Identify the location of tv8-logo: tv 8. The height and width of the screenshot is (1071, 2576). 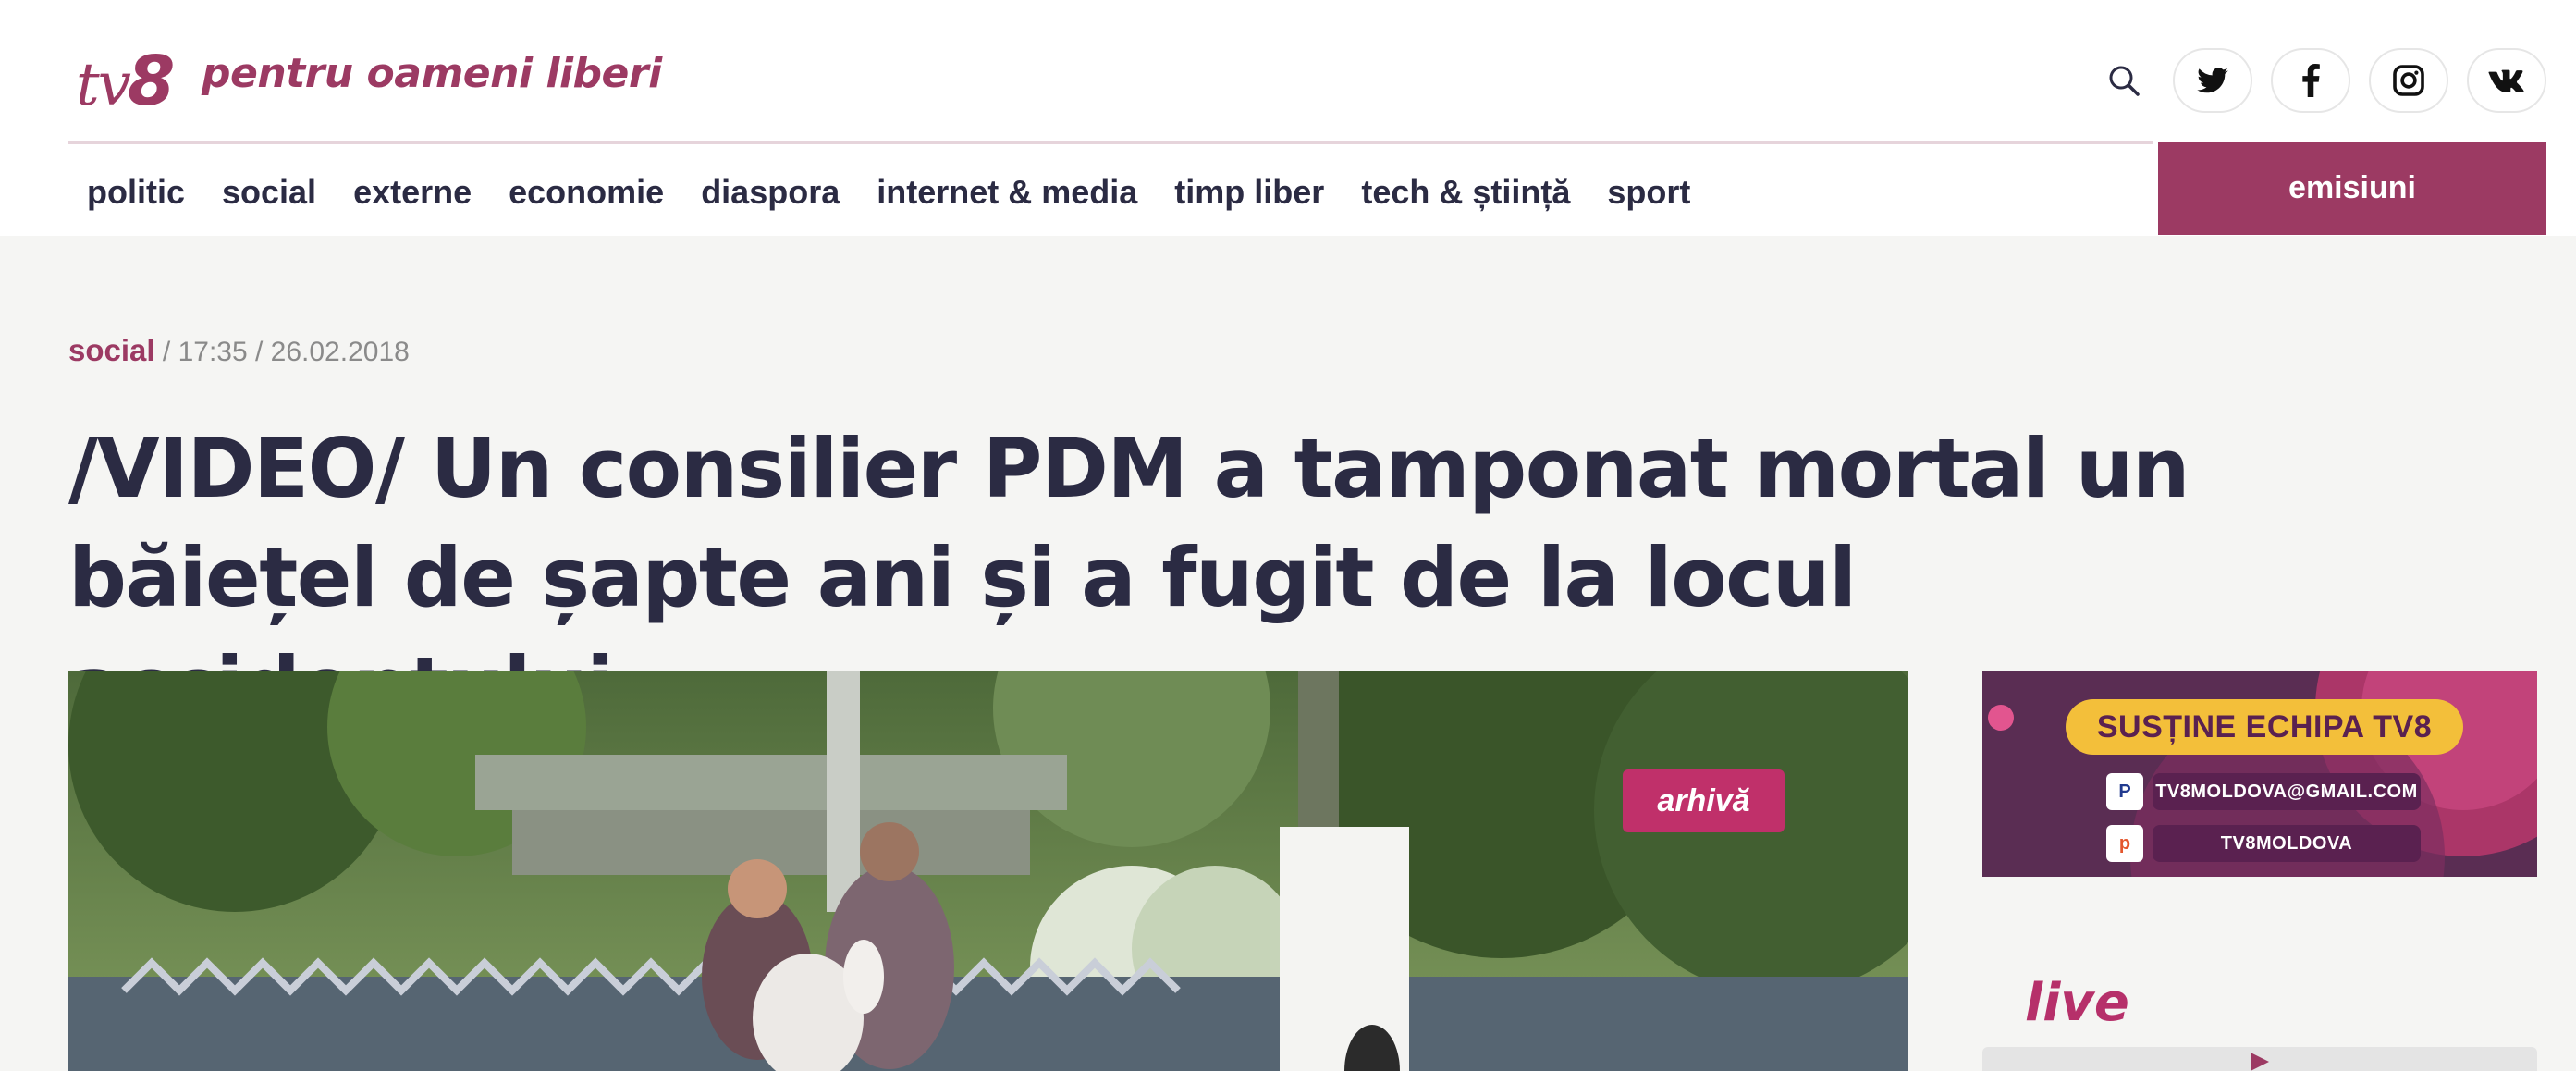
(126, 81).